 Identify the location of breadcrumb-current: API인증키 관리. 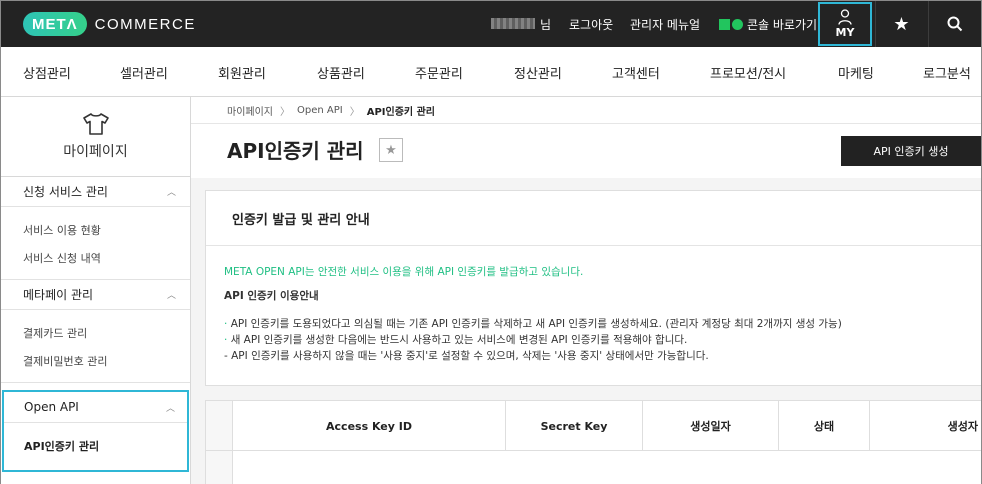
(400, 112).